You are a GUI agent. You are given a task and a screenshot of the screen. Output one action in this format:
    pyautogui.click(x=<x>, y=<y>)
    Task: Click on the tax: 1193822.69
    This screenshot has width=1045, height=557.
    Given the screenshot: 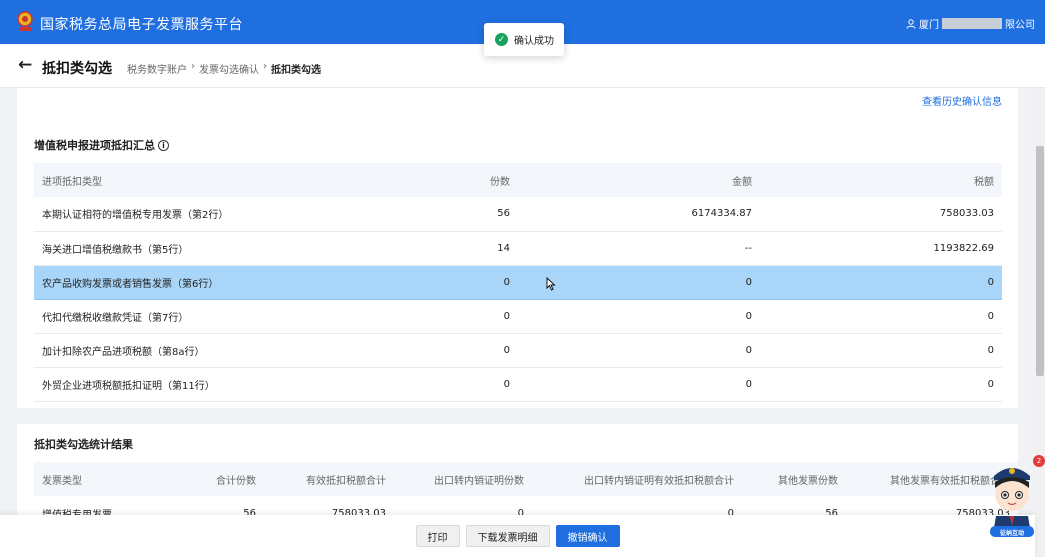 What is the action you would take?
    pyautogui.click(x=881, y=248)
    